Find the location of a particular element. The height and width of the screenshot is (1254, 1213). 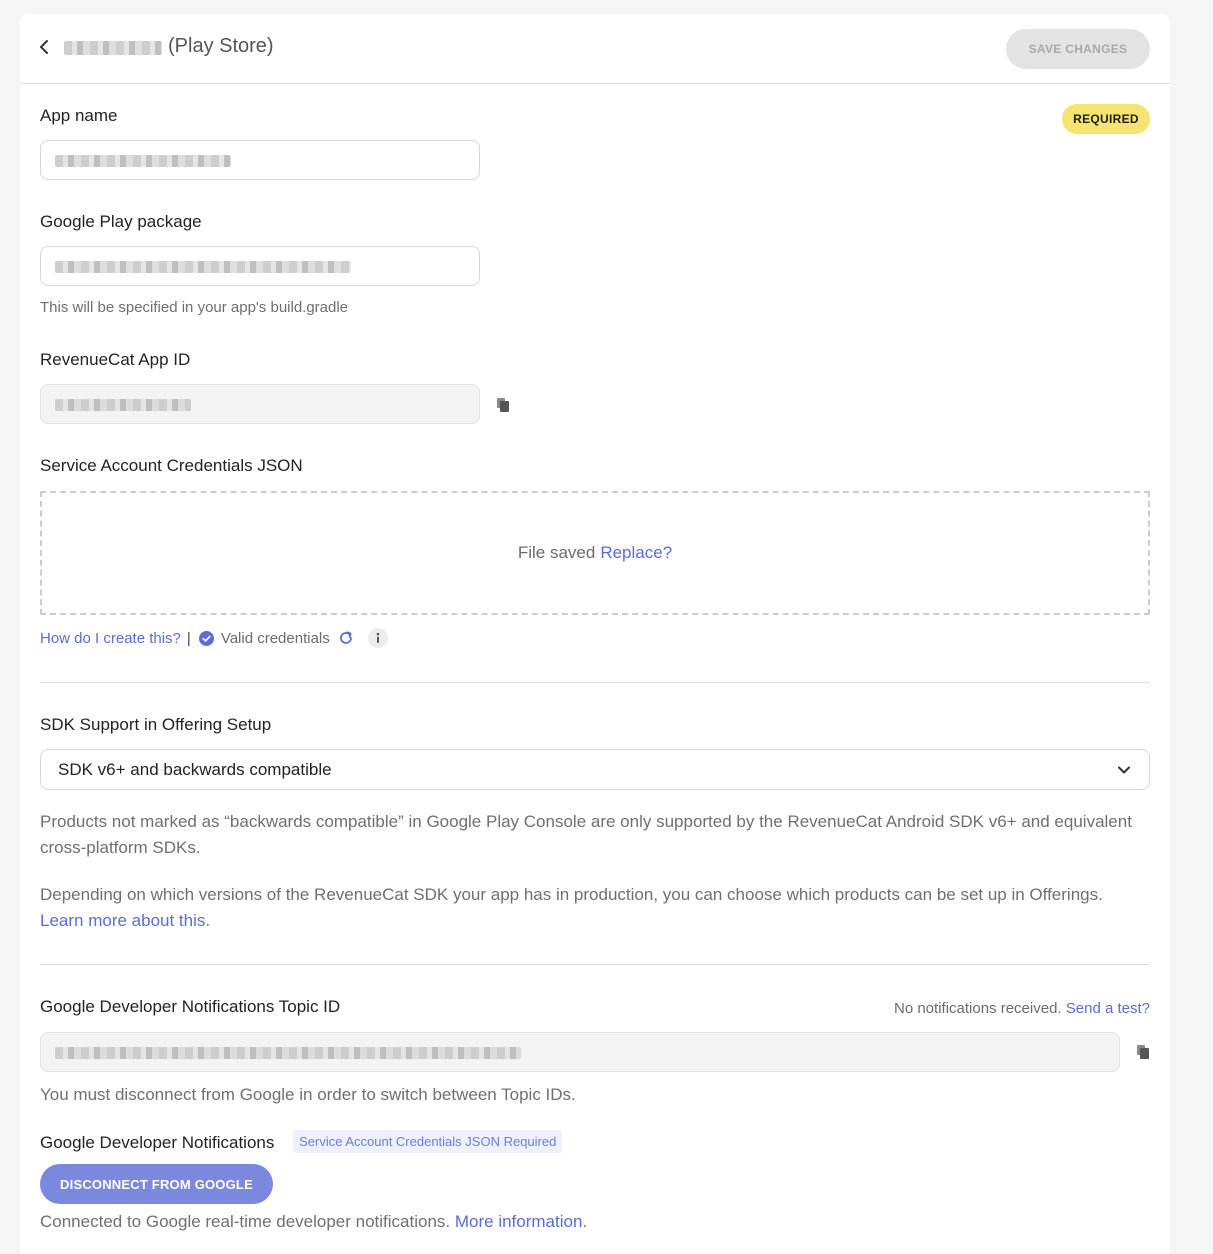

app-name-label: App name is located at coordinates (79, 115).